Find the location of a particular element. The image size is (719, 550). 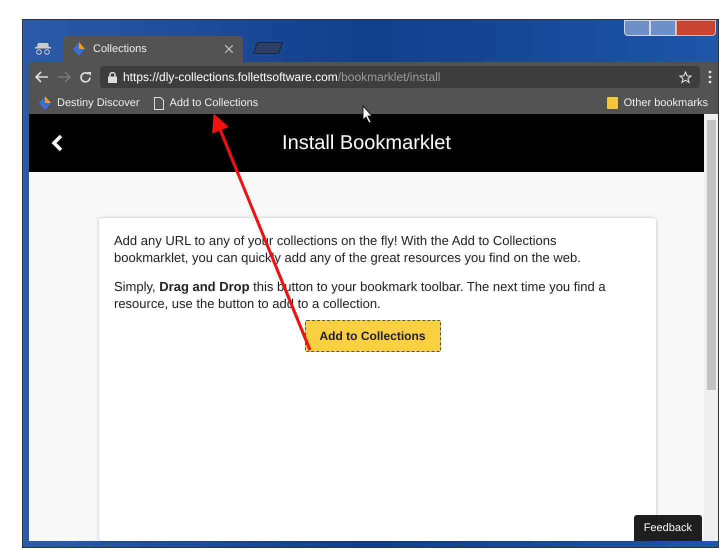

tab-title: Collections is located at coordinates (120, 49).